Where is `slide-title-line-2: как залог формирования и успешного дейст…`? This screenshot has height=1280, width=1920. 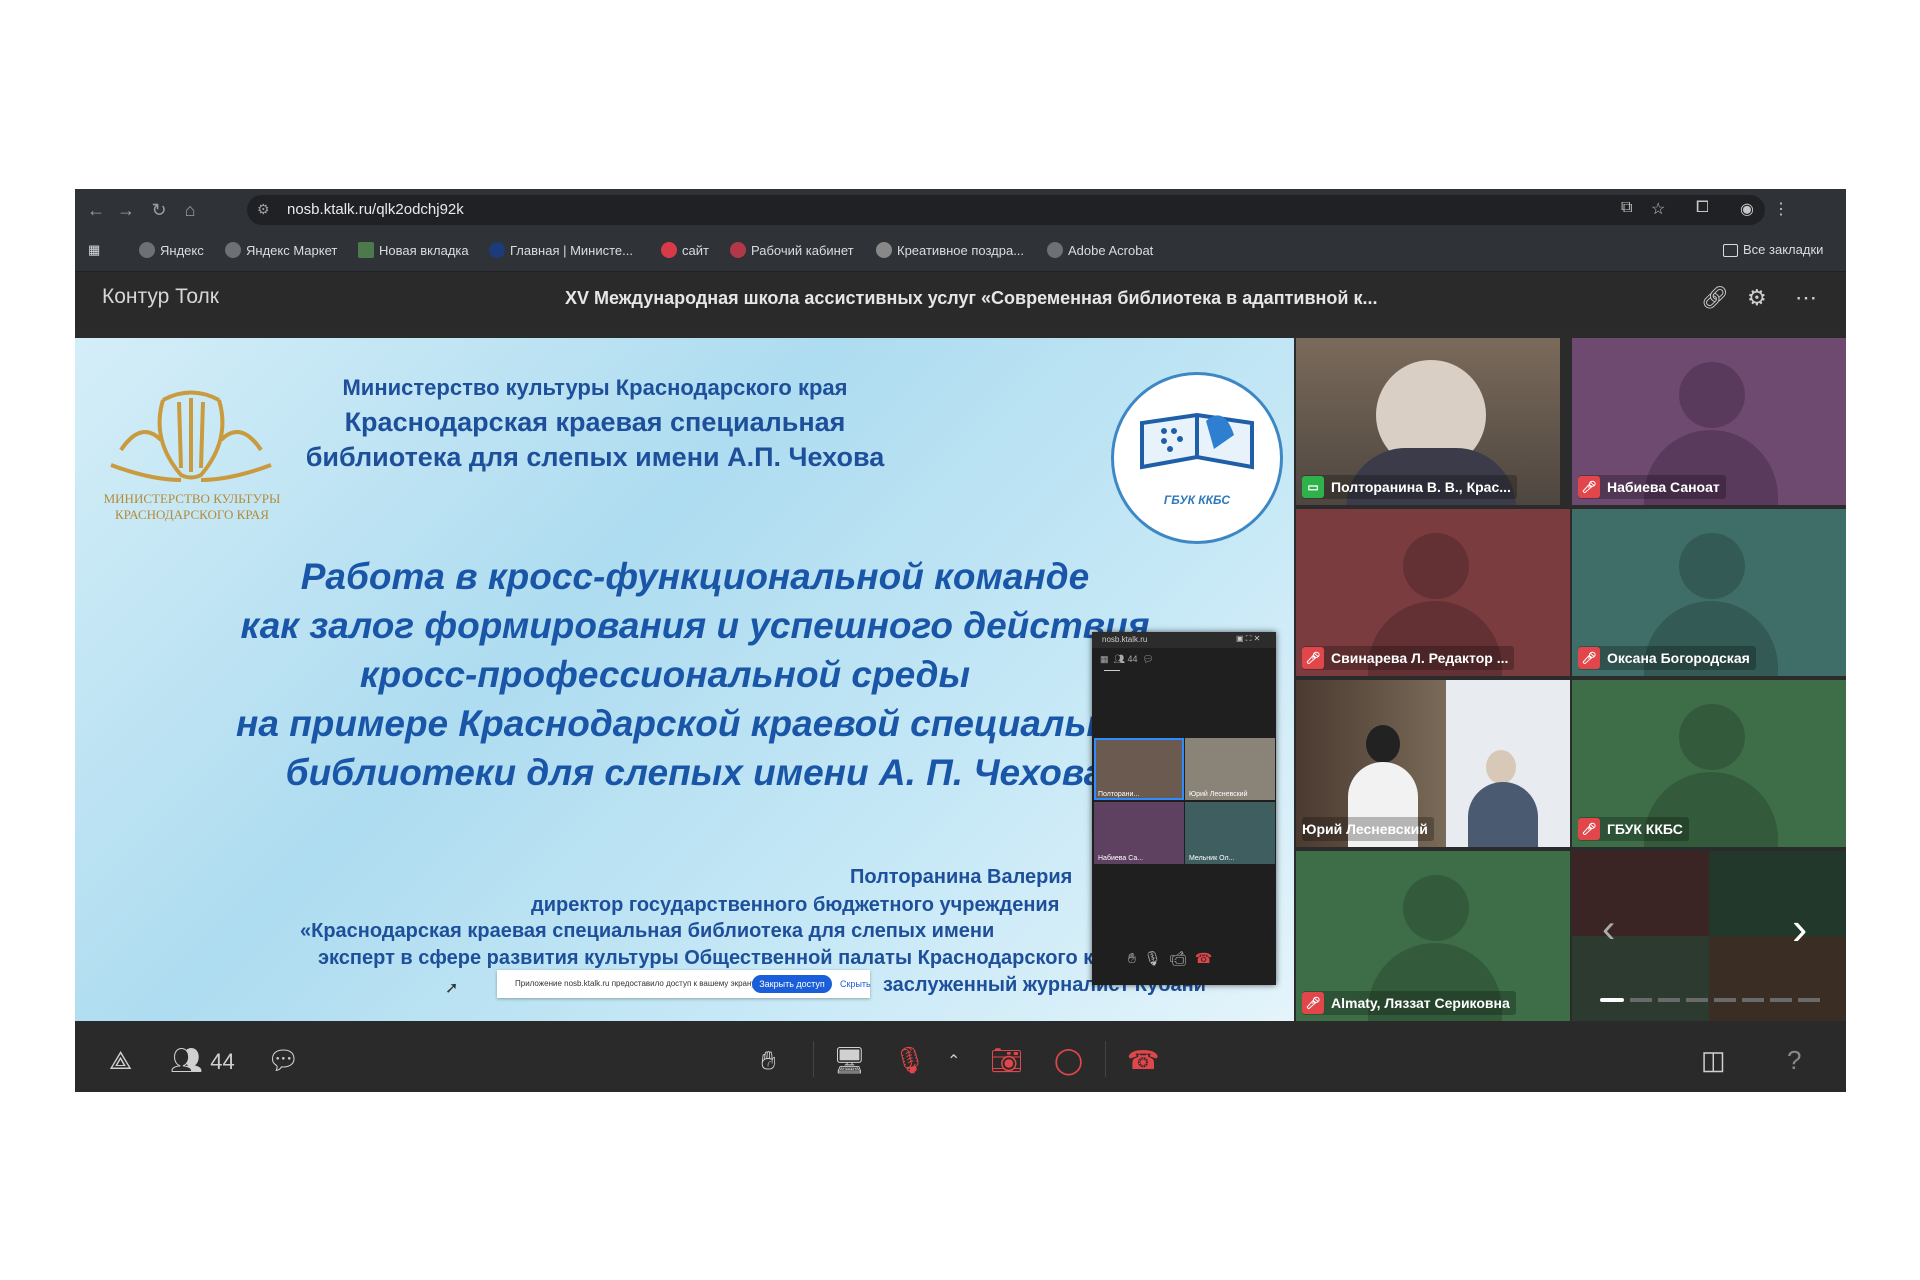
slide-title-line-2: как залог формирования и успешного дейст… is located at coordinates (695, 625).